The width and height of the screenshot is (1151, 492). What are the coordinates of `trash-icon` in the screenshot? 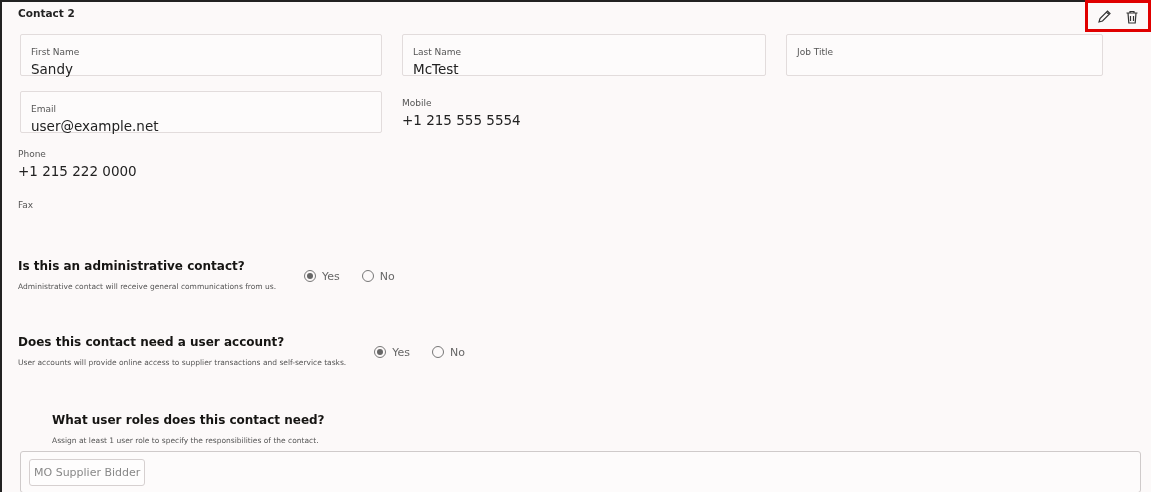 It's located at (1132, 17).